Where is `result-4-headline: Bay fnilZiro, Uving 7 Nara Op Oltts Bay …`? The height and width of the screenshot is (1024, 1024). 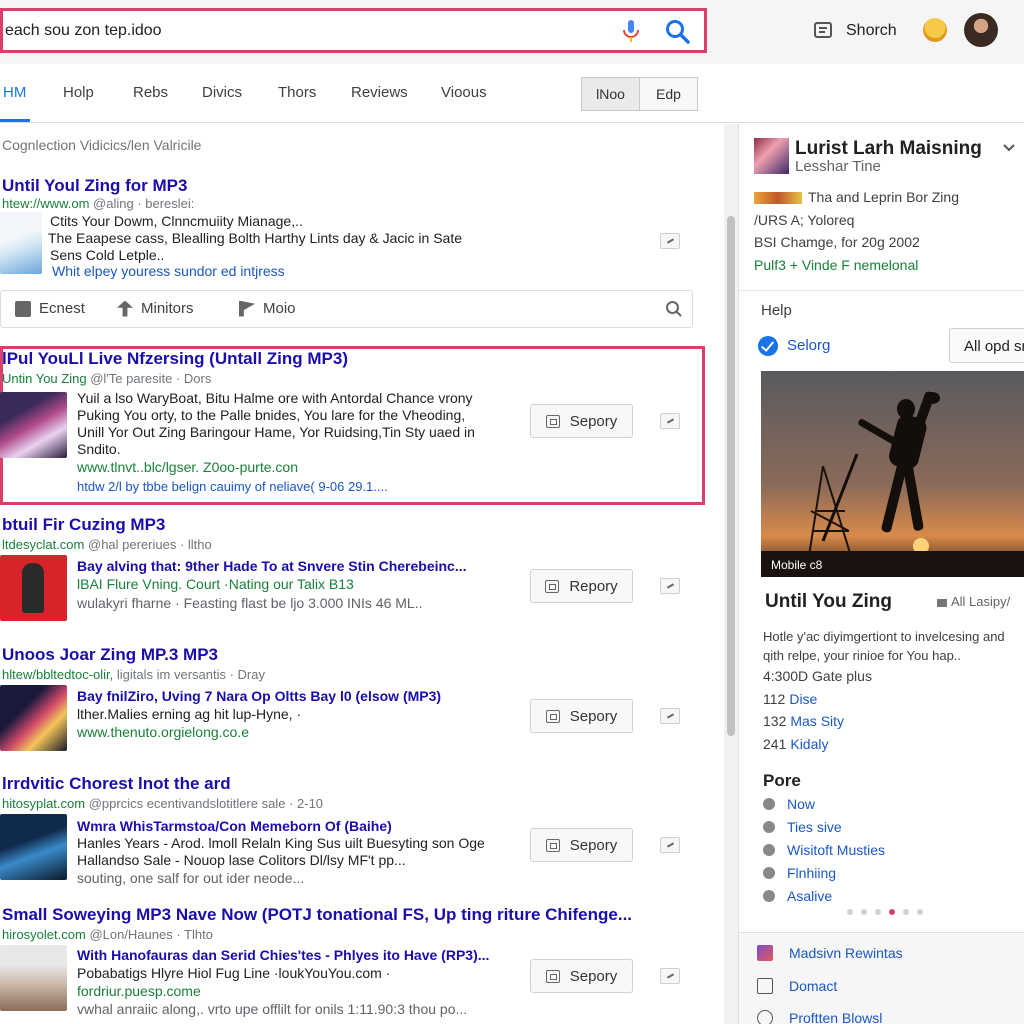 result-4-headline: Bay fnilZiro, Uving 7 Nara Op Oltts Bay … is located at coordinates (259, 696).